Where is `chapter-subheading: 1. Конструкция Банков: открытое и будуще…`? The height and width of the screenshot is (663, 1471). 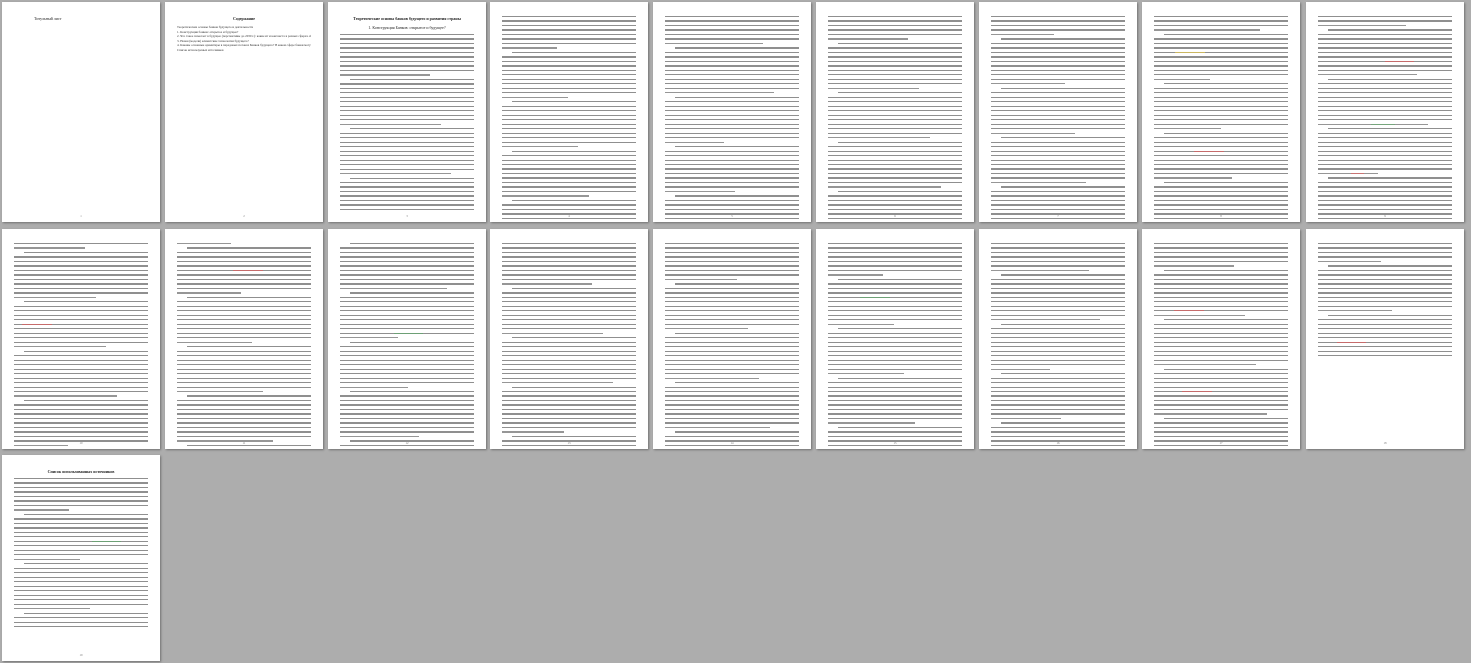
chapter-subheading: 1. Конструкция Банков: открытое и будуще… is located at coordinates (407, 27).